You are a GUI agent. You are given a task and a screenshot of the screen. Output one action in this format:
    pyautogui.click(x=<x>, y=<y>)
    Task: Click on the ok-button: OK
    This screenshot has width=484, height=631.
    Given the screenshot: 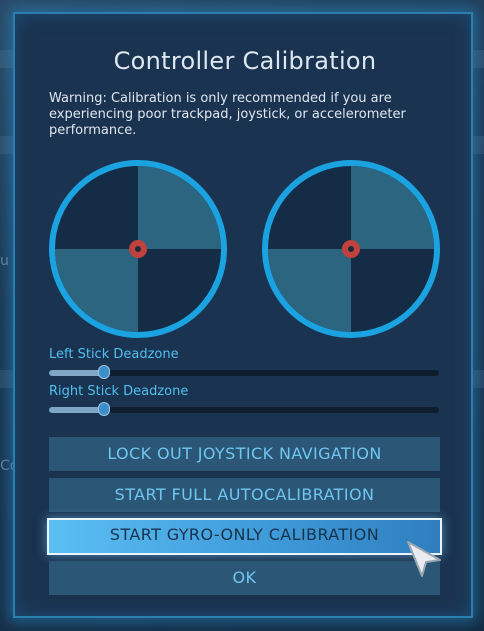 What is the action you would take?
    pyautogui.click(x=244, y=578)
    